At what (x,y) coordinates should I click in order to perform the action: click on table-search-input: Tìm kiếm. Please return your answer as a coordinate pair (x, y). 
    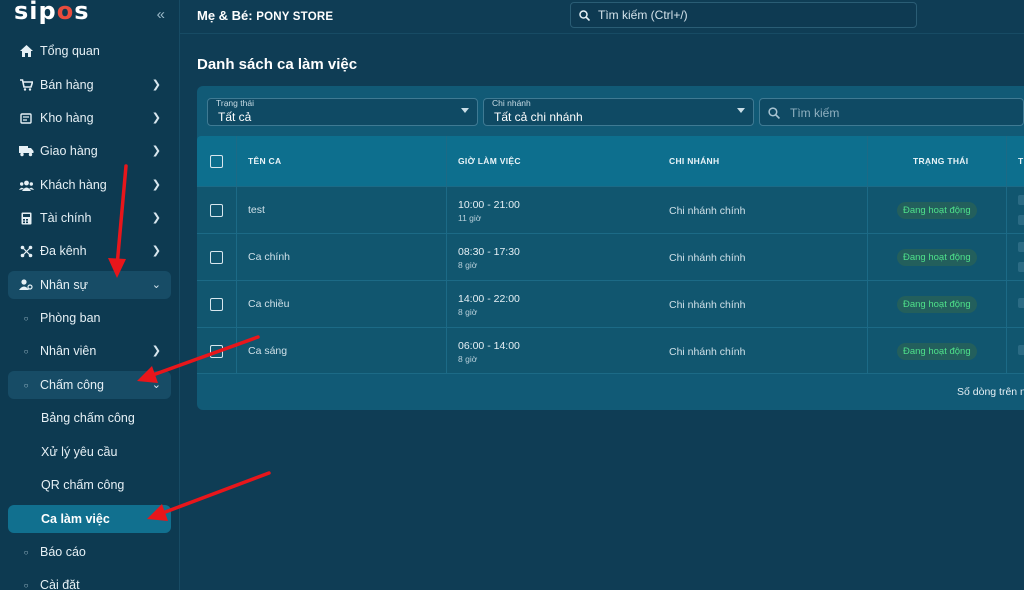
    Looking at the image, I should click on (891, 112).